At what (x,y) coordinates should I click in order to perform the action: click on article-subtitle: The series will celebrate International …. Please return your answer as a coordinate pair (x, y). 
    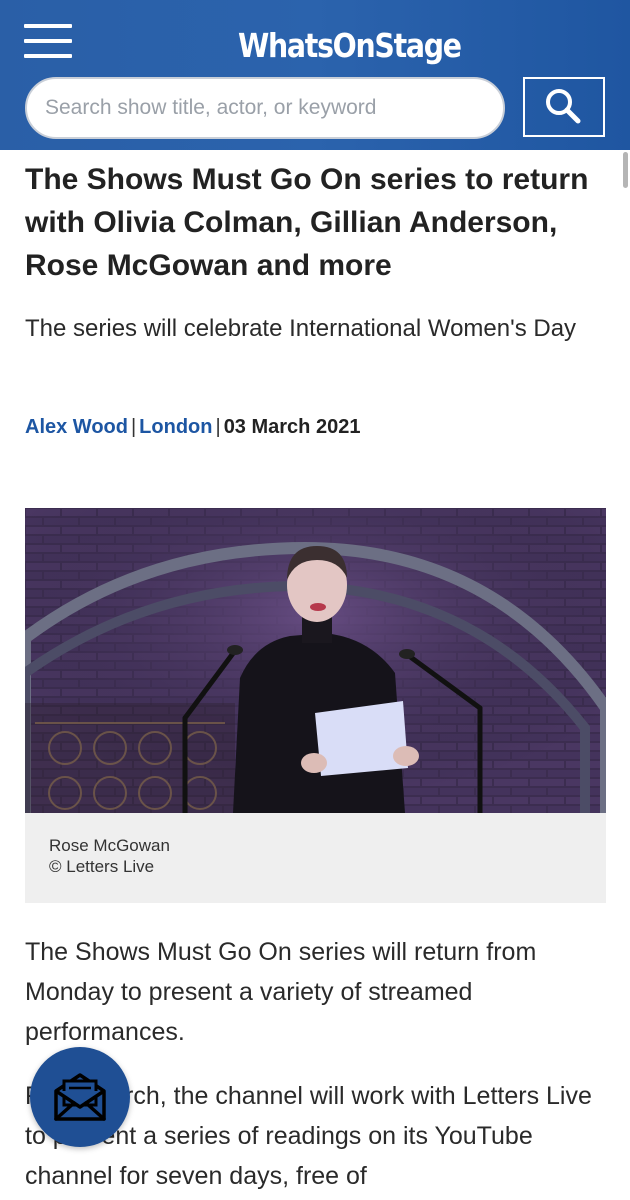
    Looking at the image, I should click on (301, 328).